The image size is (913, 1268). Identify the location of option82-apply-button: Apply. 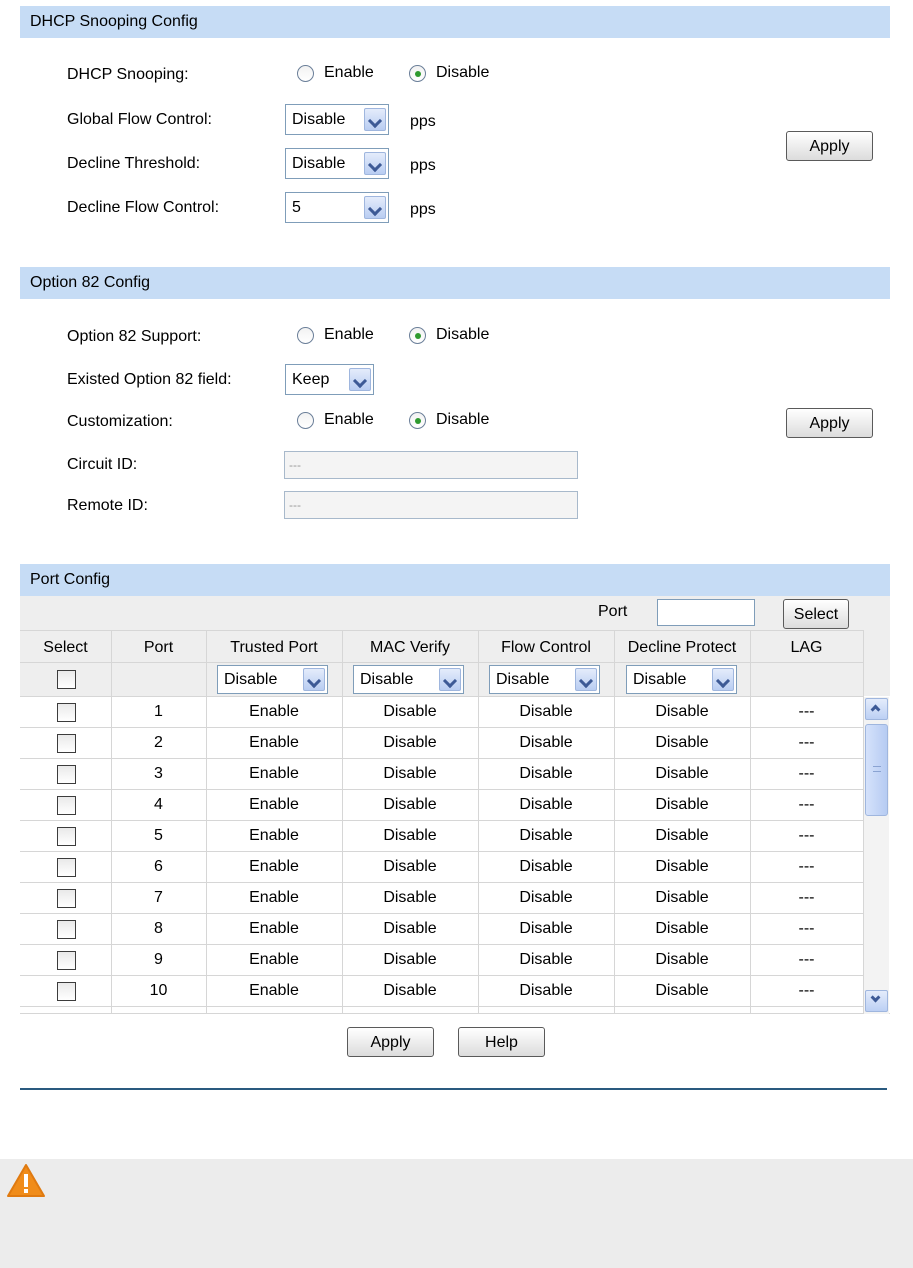
(829, 423).